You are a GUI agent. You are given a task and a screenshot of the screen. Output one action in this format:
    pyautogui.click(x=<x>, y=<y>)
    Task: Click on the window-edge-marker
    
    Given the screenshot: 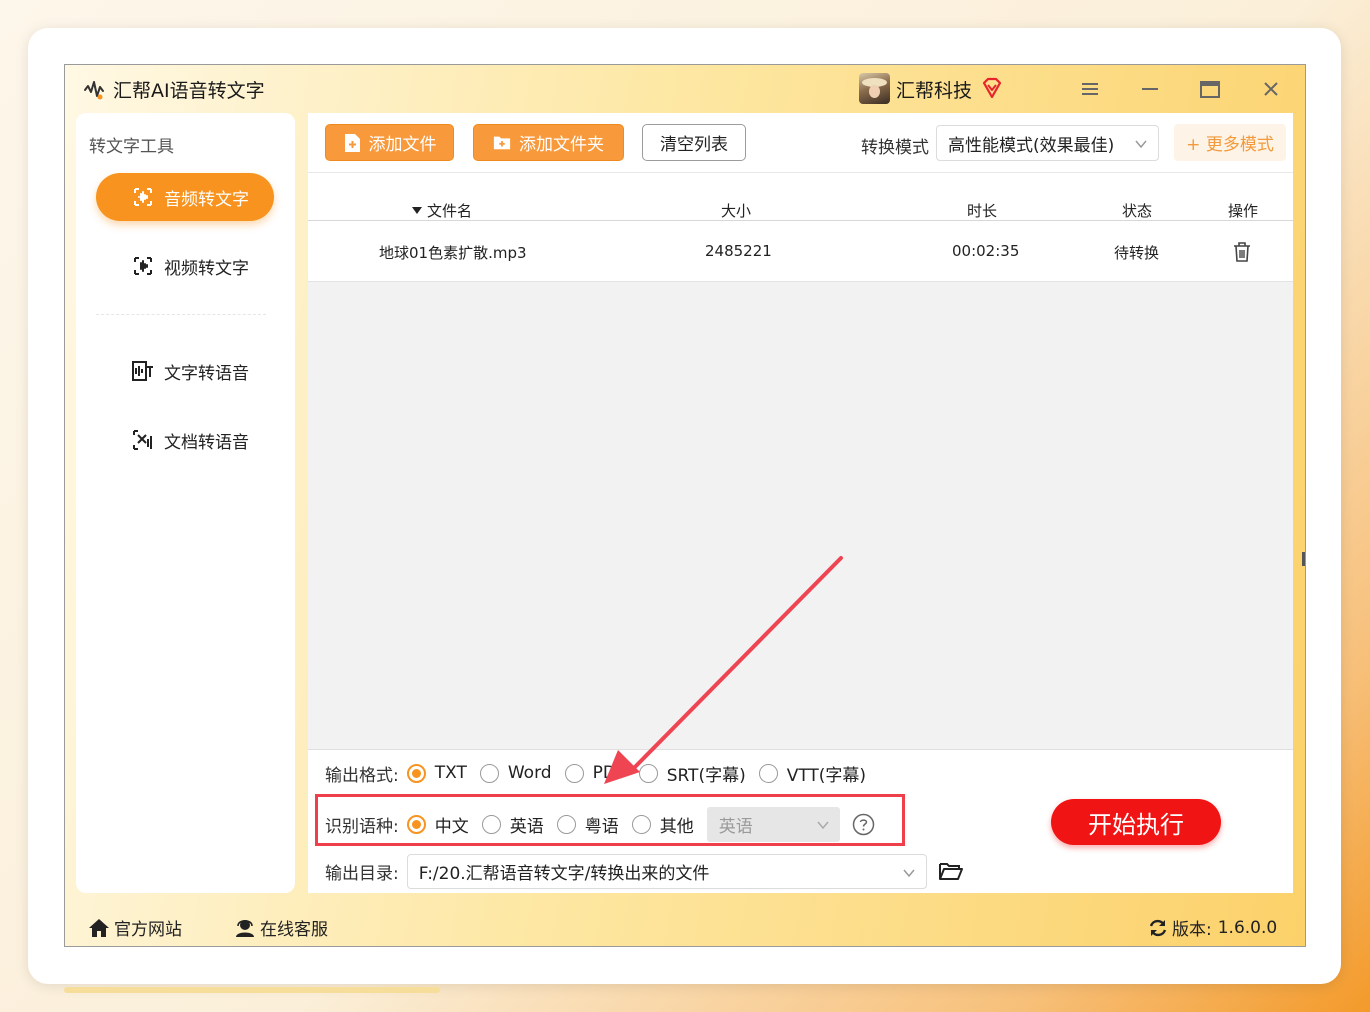 What is the action you would take?
    pyautogui.click(x=1303, y=559)
    